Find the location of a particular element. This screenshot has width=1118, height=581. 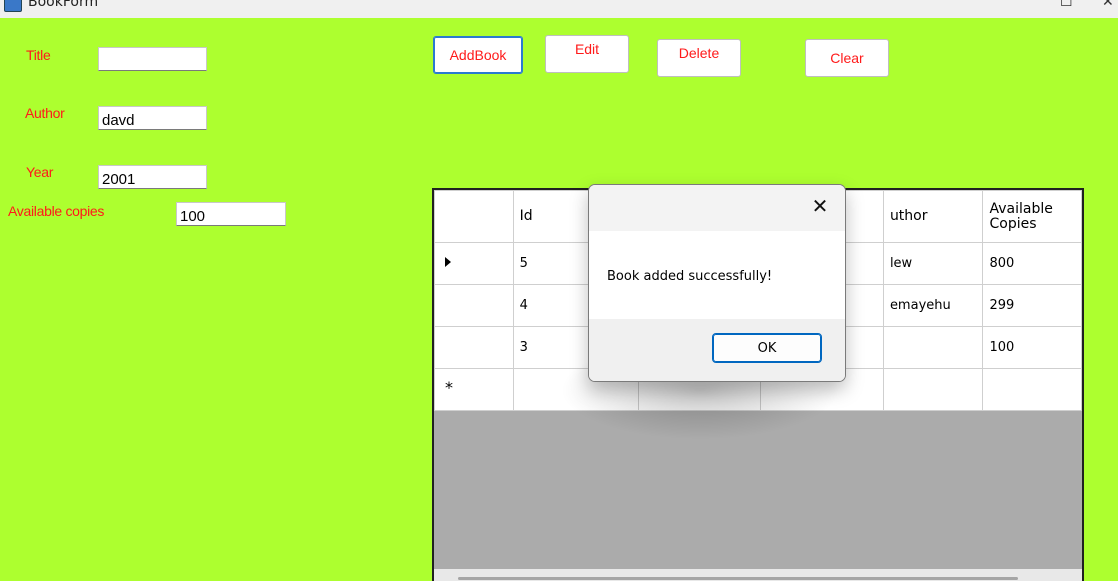

window-titlebar: BookForm ☐ ✕ is located at coordinates (559, 9).